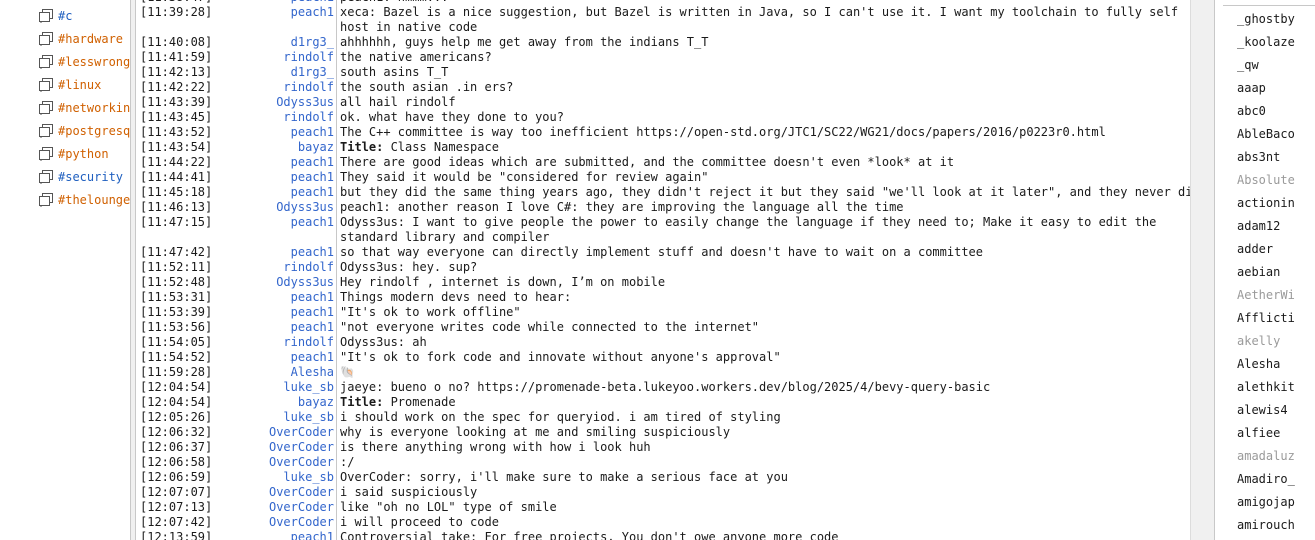  What do you see at coordinates (398, 102) in the screenshot?
I see `message-text: all hail rindolf` at bounding box center [398, 102].